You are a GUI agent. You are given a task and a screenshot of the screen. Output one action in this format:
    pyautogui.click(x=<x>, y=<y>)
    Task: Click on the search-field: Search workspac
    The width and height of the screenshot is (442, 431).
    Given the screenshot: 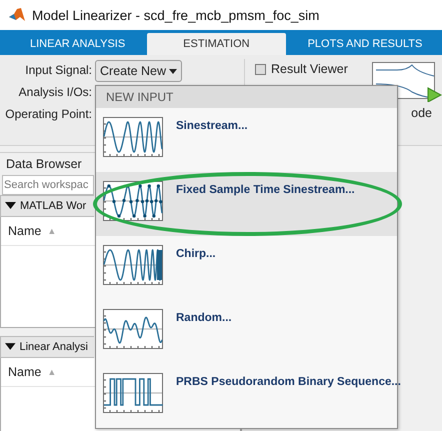 What is the action you would take?
    pyautogui.click(x=48, y=185)
    